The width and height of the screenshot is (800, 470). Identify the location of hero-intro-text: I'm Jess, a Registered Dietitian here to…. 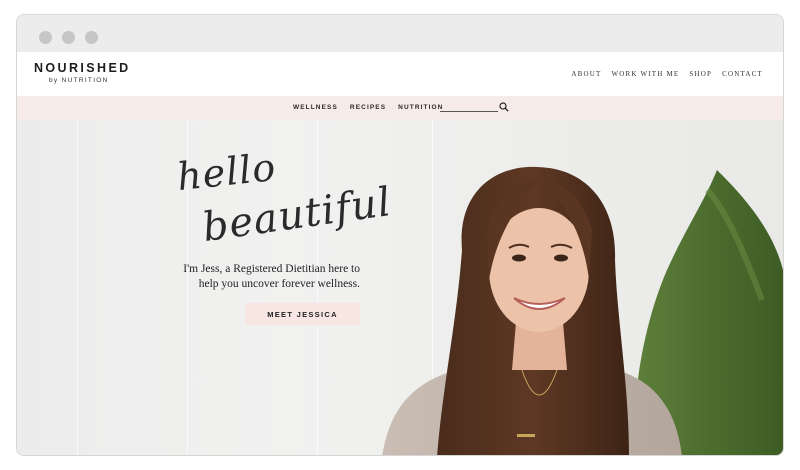
(271, 276).